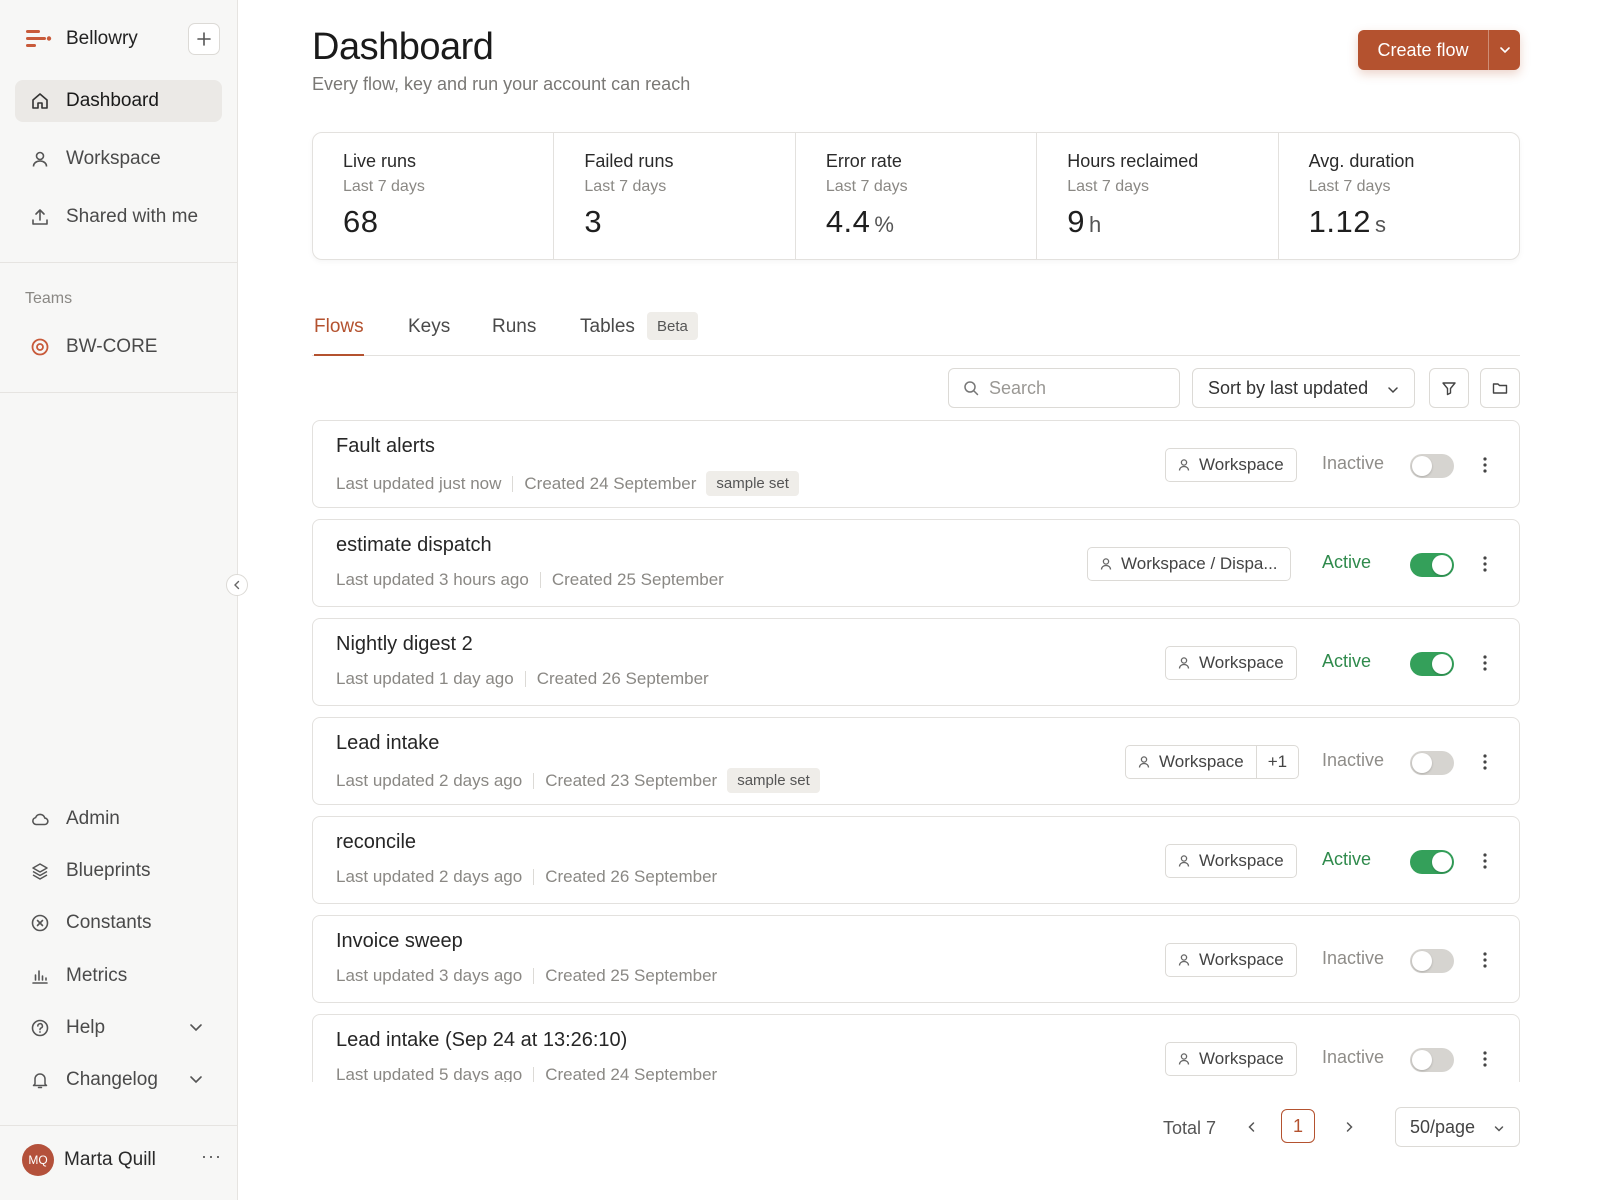 The height and width of the screenshot is (1200, 1600). Describe the element at coordinates (387, 743) in the screenshot. I see `flow-name: Lead intake` at that location.